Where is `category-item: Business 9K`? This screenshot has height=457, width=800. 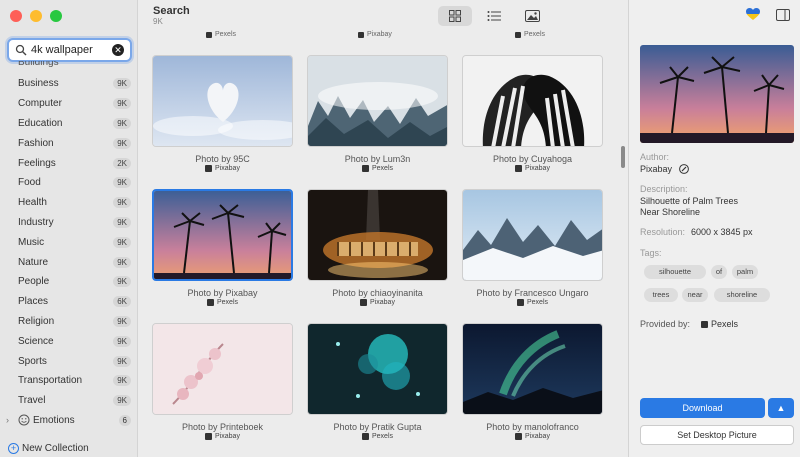 category-item: Business 9K is located at coordinates (69, 84).